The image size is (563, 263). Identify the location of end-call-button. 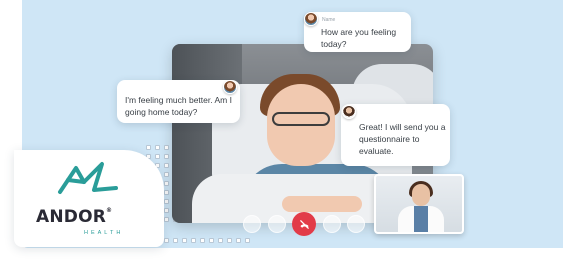
(304, 224).